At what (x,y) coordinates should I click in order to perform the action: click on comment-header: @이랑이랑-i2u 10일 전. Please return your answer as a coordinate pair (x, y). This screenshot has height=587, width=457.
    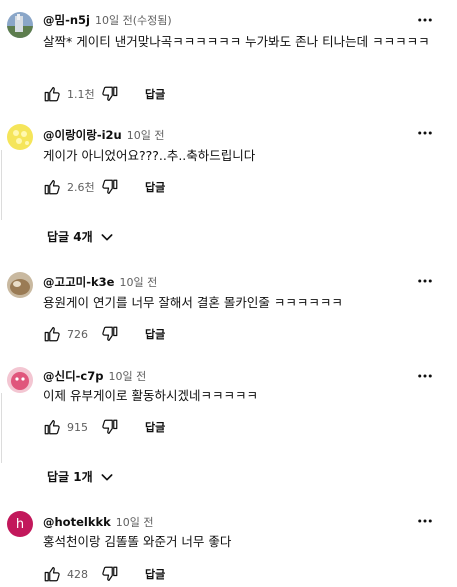
    Looking at the image, I should click on (103, 135).